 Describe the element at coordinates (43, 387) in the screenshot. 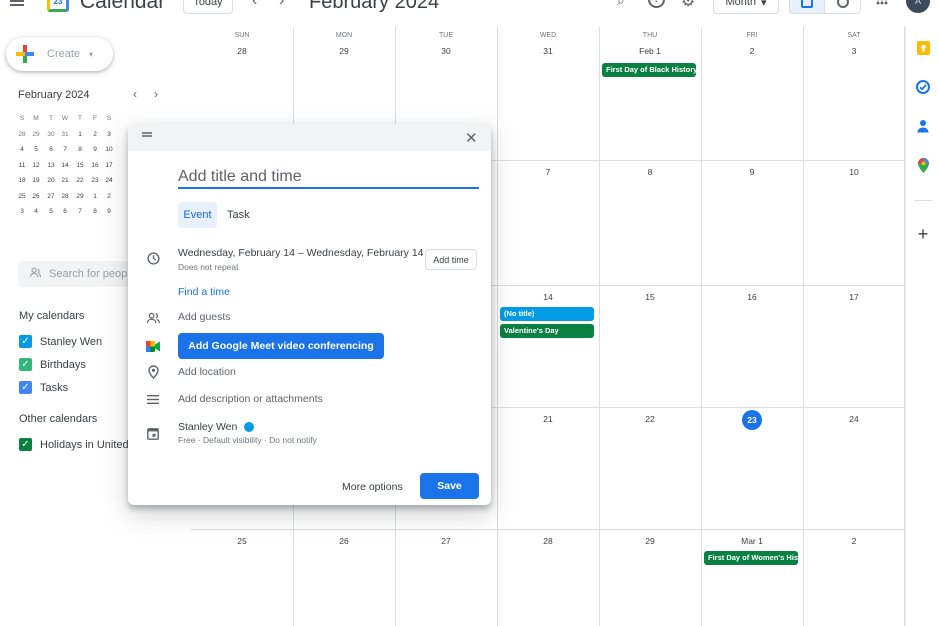

I see `calendar-list-item: ✓ Tasks` at that location.